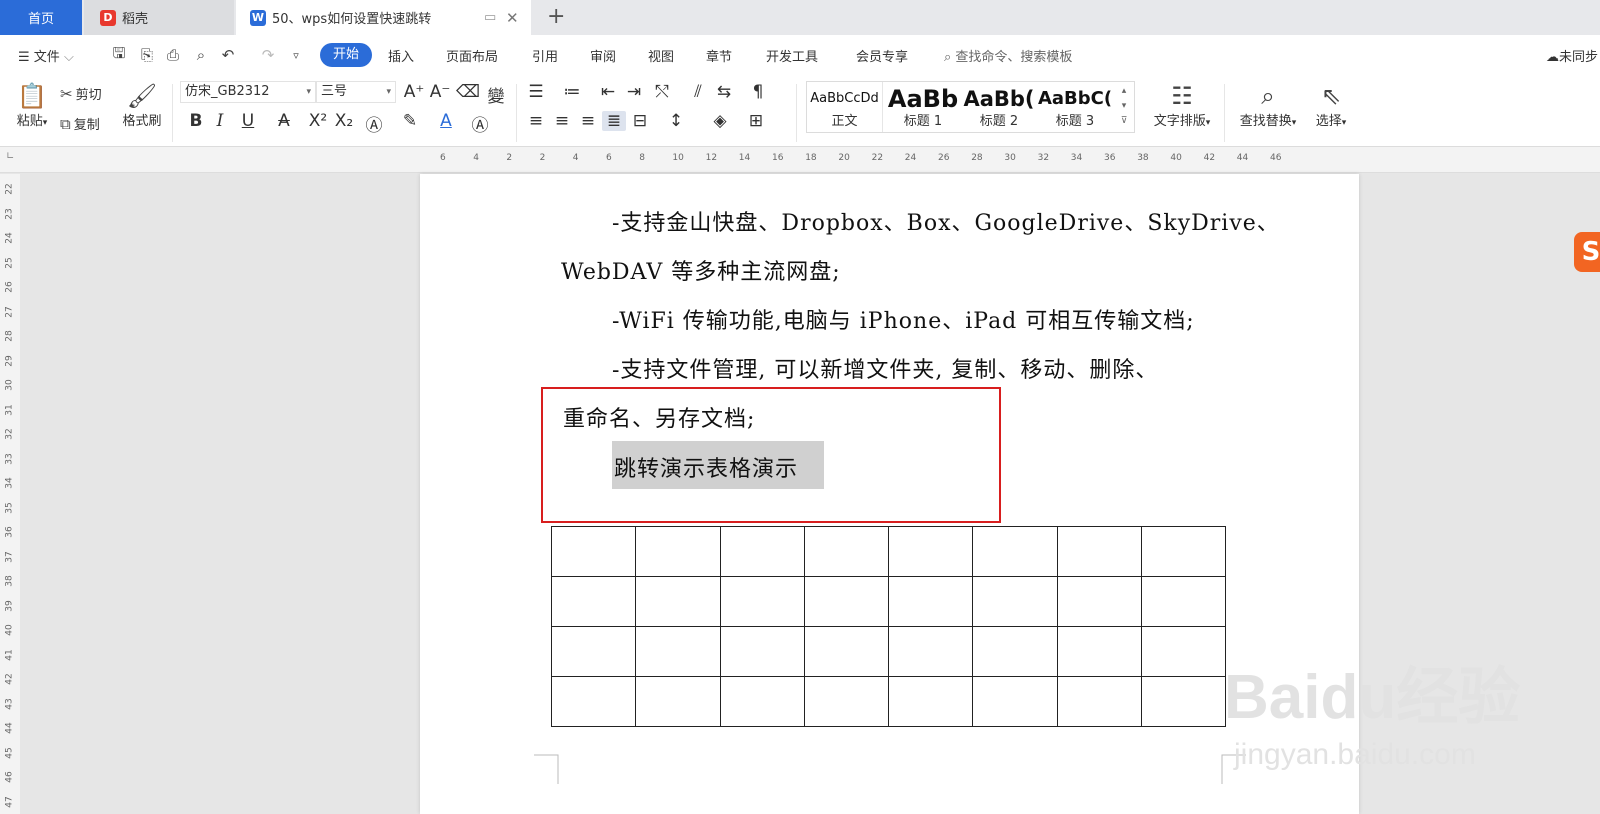 The height and width of the screenshot is (814, 1600). I want to click on new-tab-icon: +, so click(556, 16).